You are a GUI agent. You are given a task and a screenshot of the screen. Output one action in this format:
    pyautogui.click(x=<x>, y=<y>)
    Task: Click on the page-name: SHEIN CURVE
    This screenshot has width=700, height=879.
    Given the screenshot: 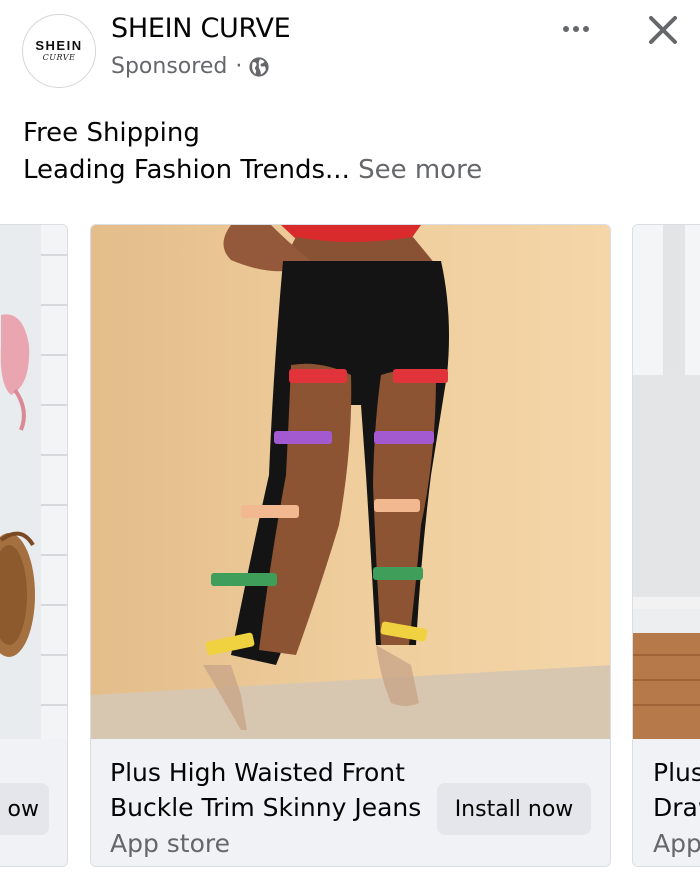 What is the action you would take?
    pyautogui.click(x=201, y=28)
    